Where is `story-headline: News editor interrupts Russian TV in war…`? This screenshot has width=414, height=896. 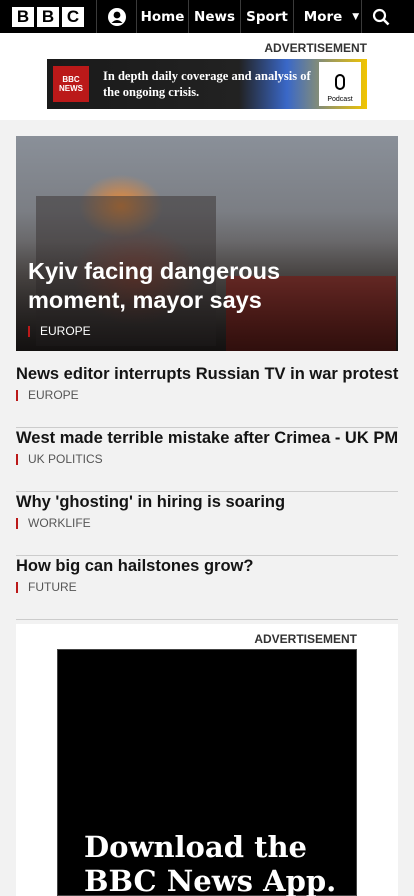 story-headline: News editor interrupts Russian TV in war… is located at coordinates (207, 374).